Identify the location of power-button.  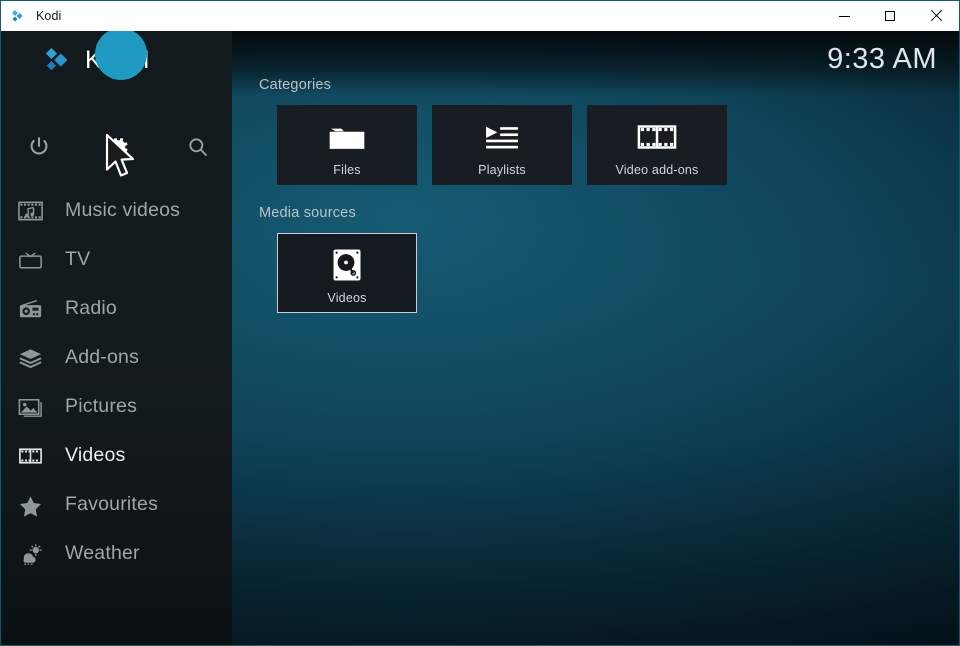
(39, 147).